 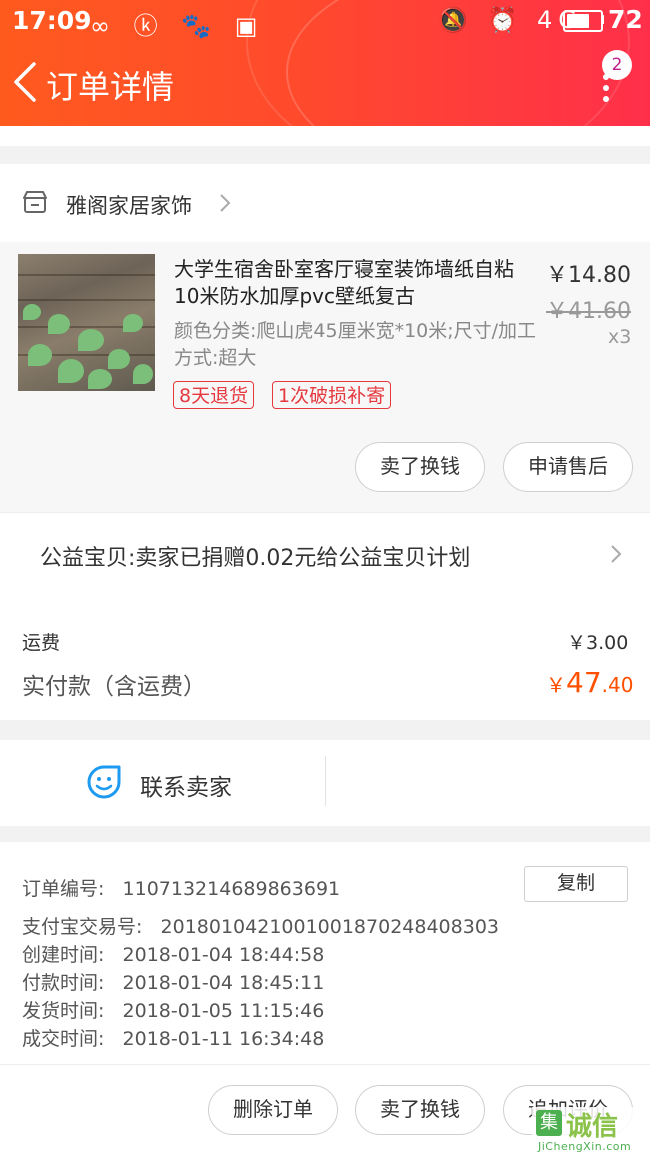 What do you see at coordinates (325, 658) in the screenshot?
I see `fees-section` at bounding box center [325, 658].